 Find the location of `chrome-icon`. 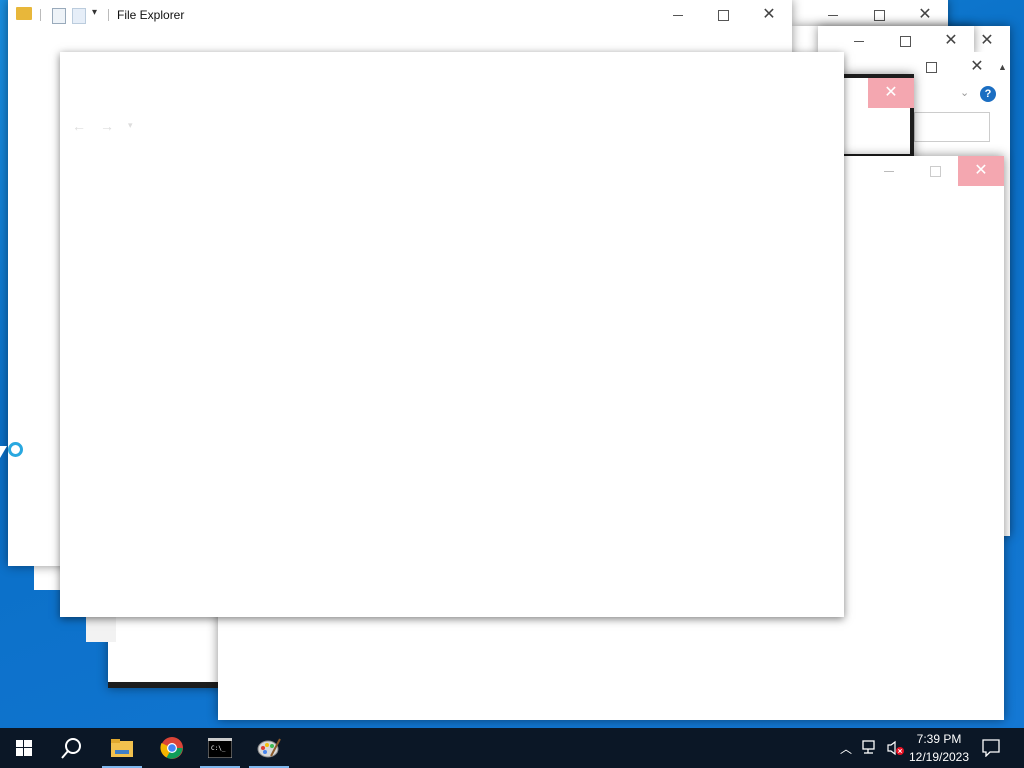

chrome-icon is located at coordinates (171, 748).